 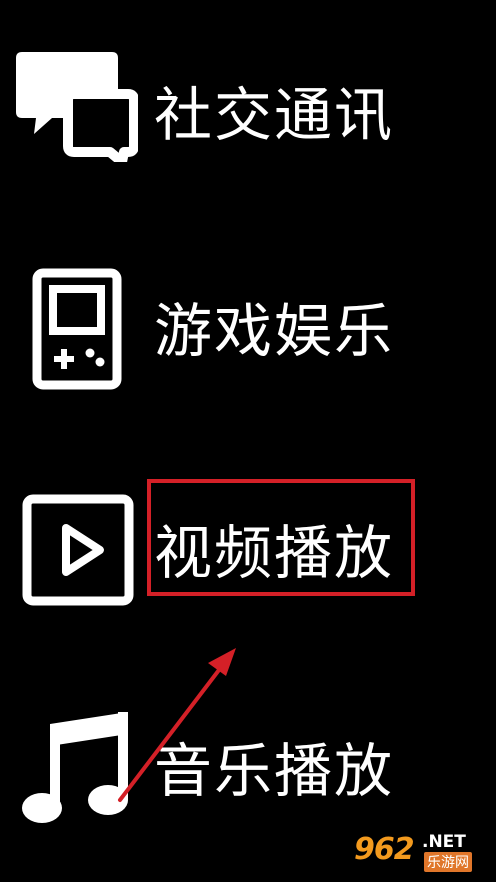 What do you see at coordinates (274, 115) in the screenshot?
I see `menu-label-social: 社交通讯` at bounding box center [274, 115].